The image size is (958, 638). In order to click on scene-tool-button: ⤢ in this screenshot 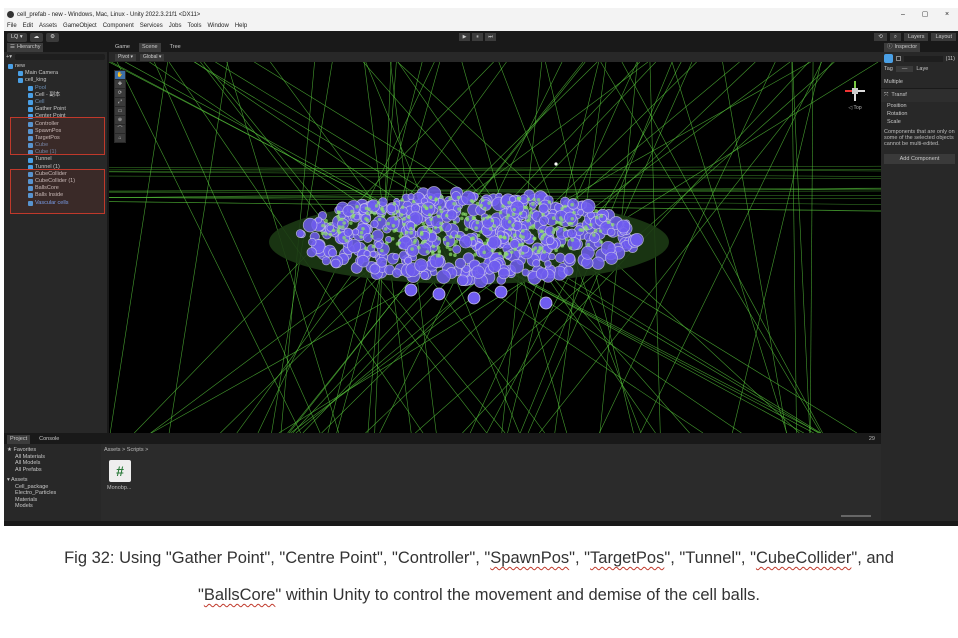, I will do `click(120, 102)`.